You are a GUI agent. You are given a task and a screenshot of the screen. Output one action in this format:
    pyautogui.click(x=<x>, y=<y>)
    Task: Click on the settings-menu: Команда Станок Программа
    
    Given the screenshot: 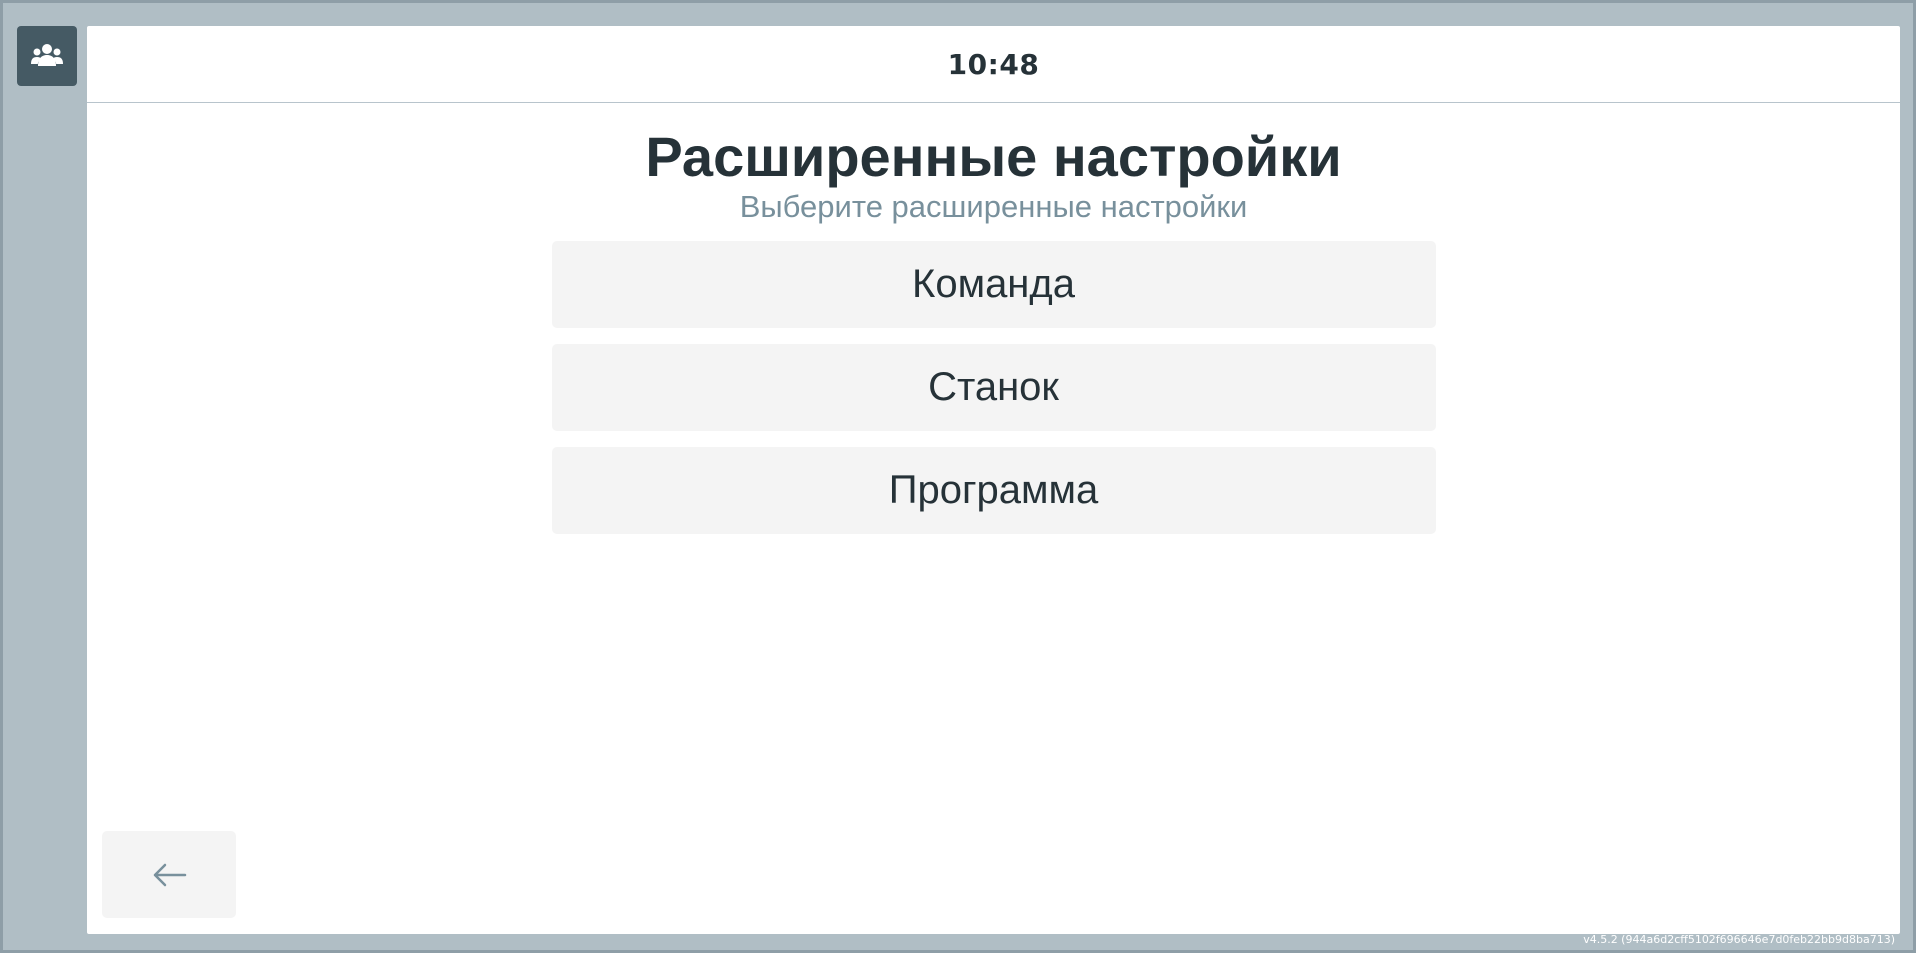 What is the action you would take?
    pyautogui.click(x=993, y=387)
    